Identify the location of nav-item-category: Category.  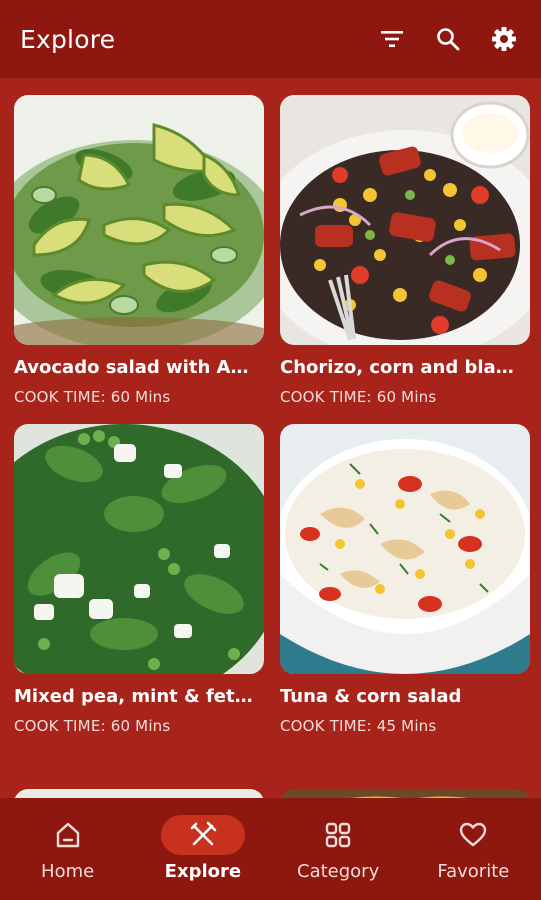
(338, 849).